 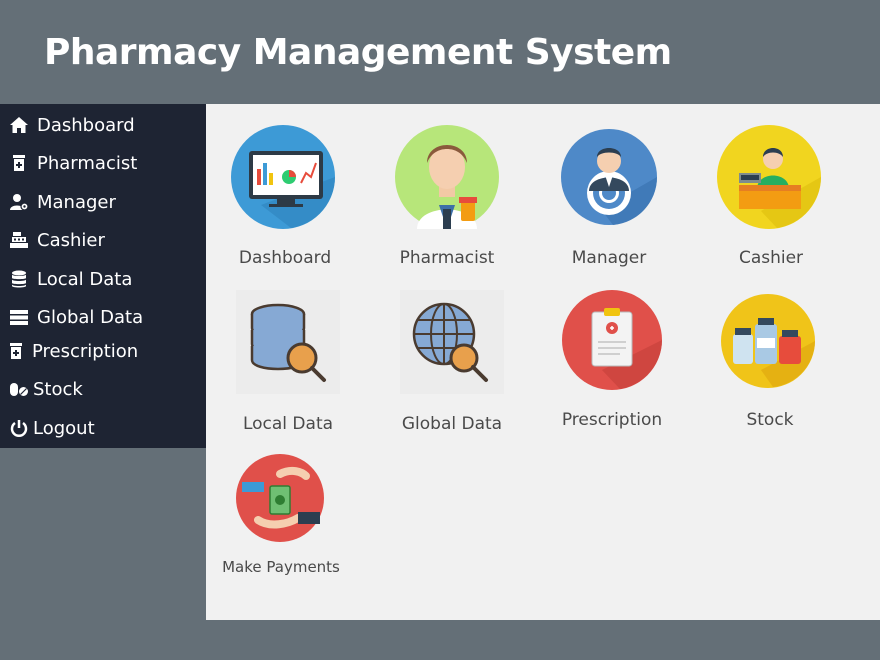 I want to click on dashboard-monitor-icon, so click(x=283, y=177).